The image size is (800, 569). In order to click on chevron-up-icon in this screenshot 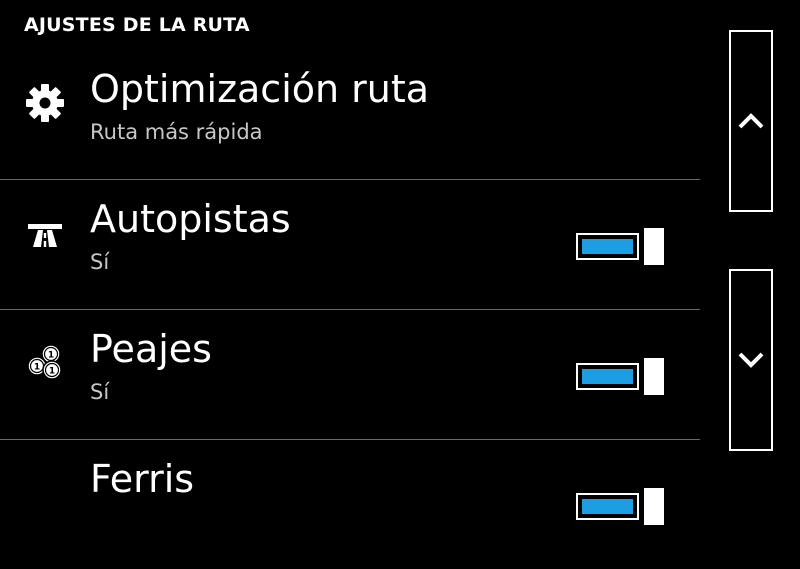, I will do `click(751, 121)`.